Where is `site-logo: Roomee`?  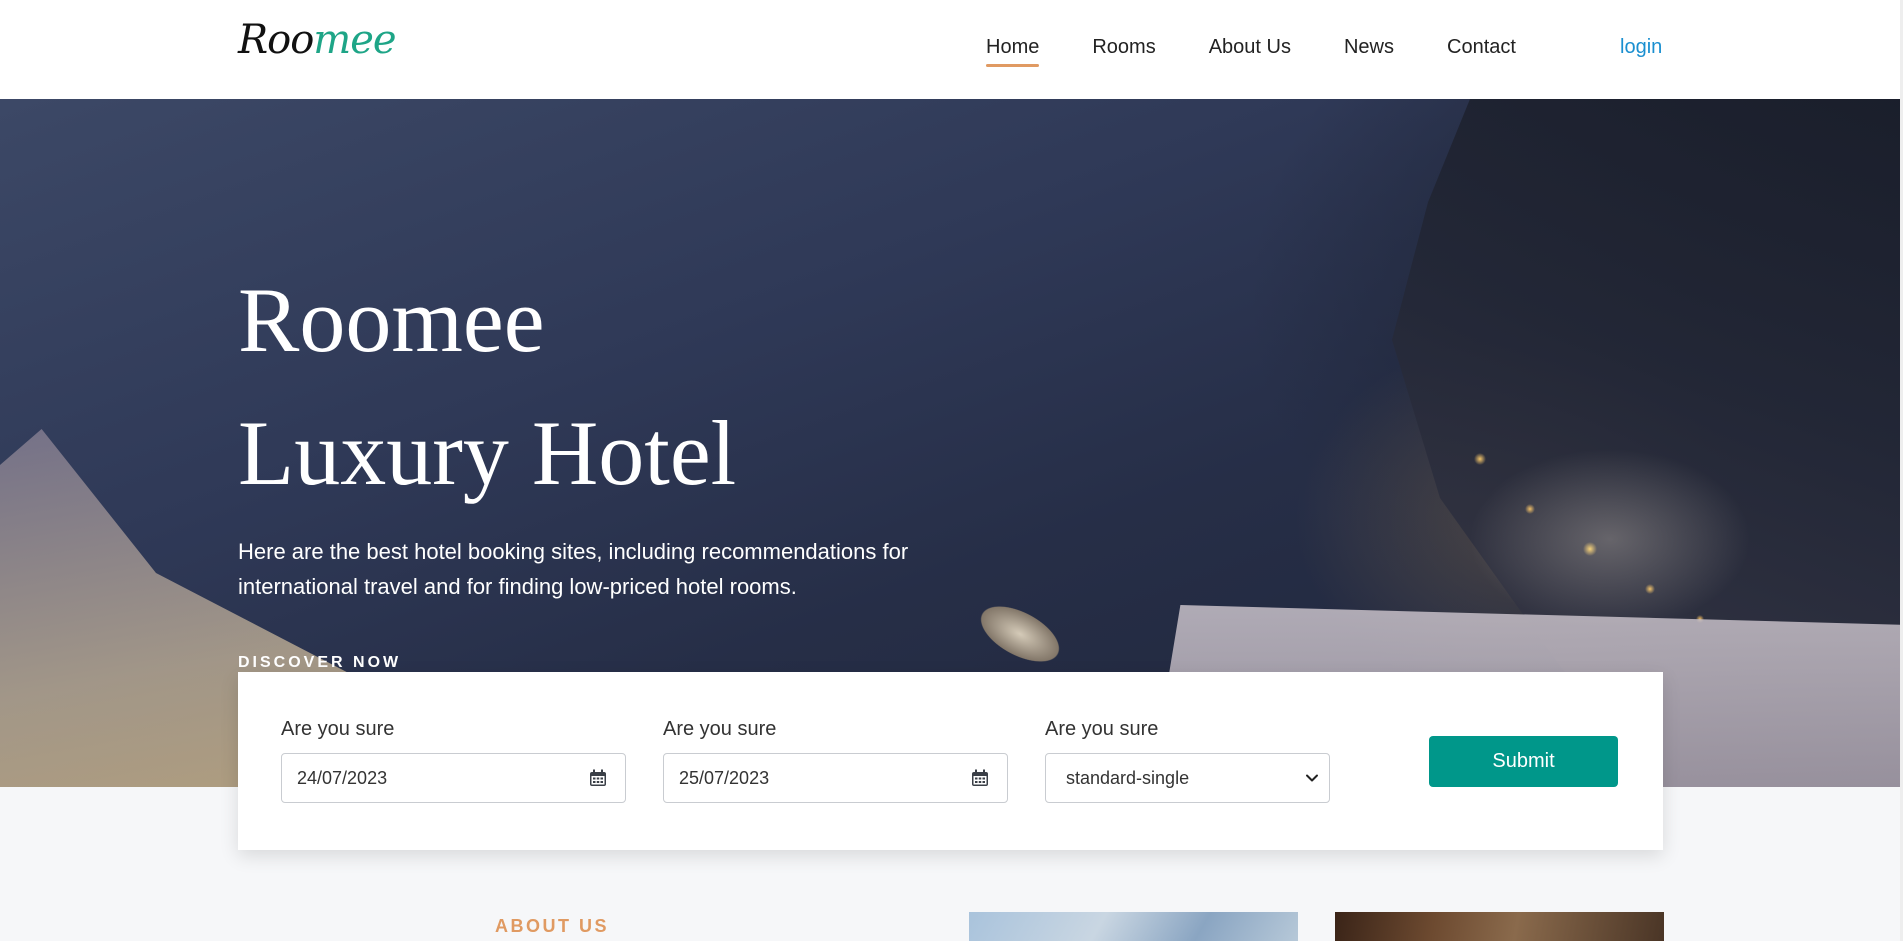
site-logo: Roomee is located at coordinates (317, 40).